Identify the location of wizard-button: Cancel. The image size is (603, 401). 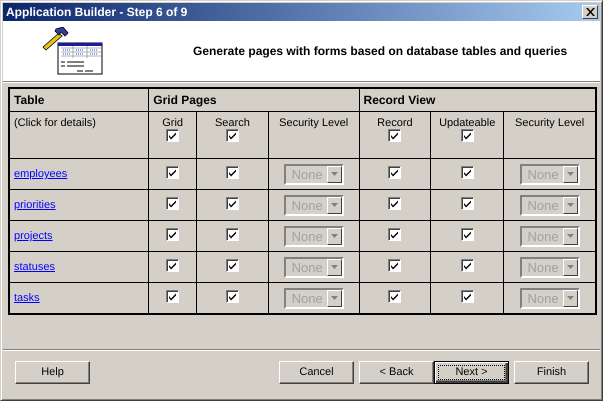
(316, 372).